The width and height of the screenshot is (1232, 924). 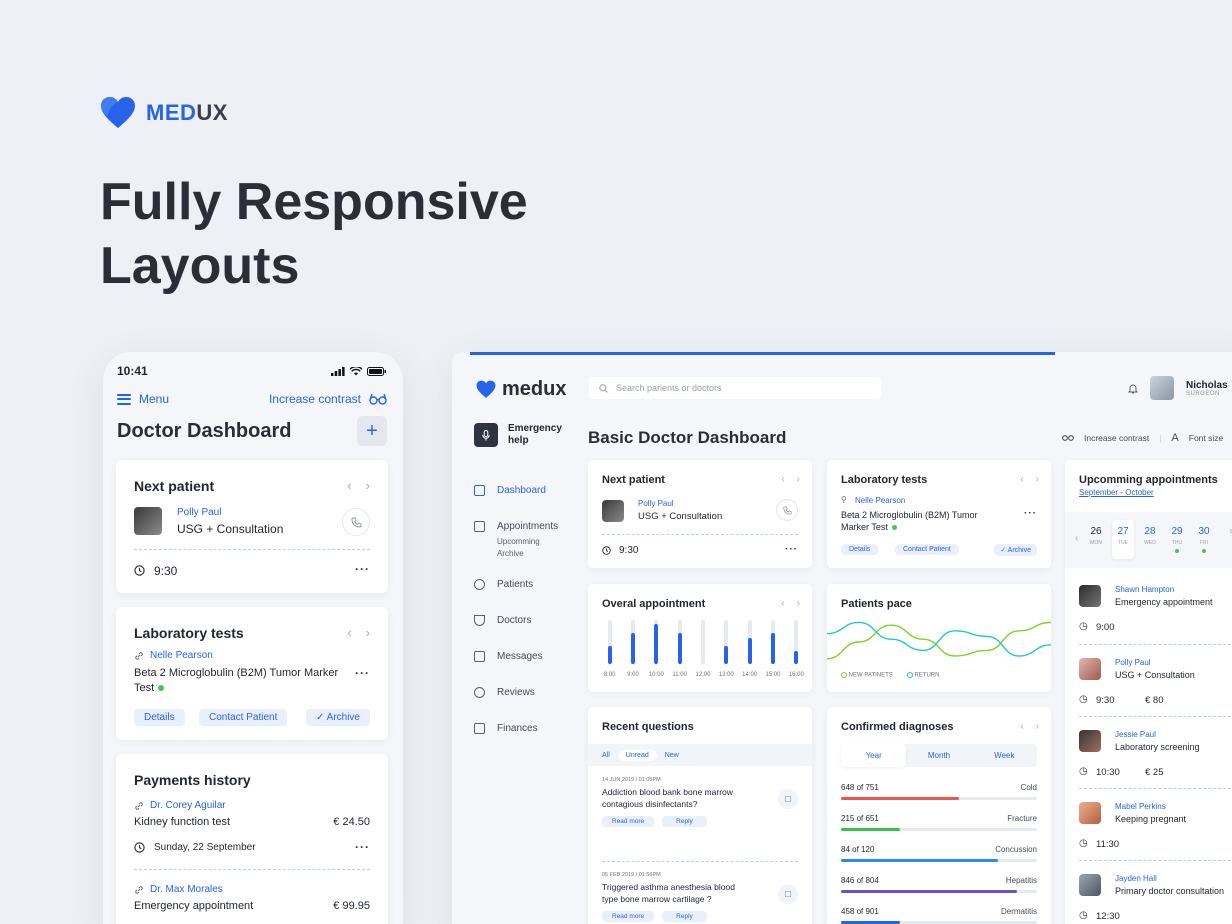 I want to click on sidebar-sub-archive: Archive, so click(x=540, y=554).